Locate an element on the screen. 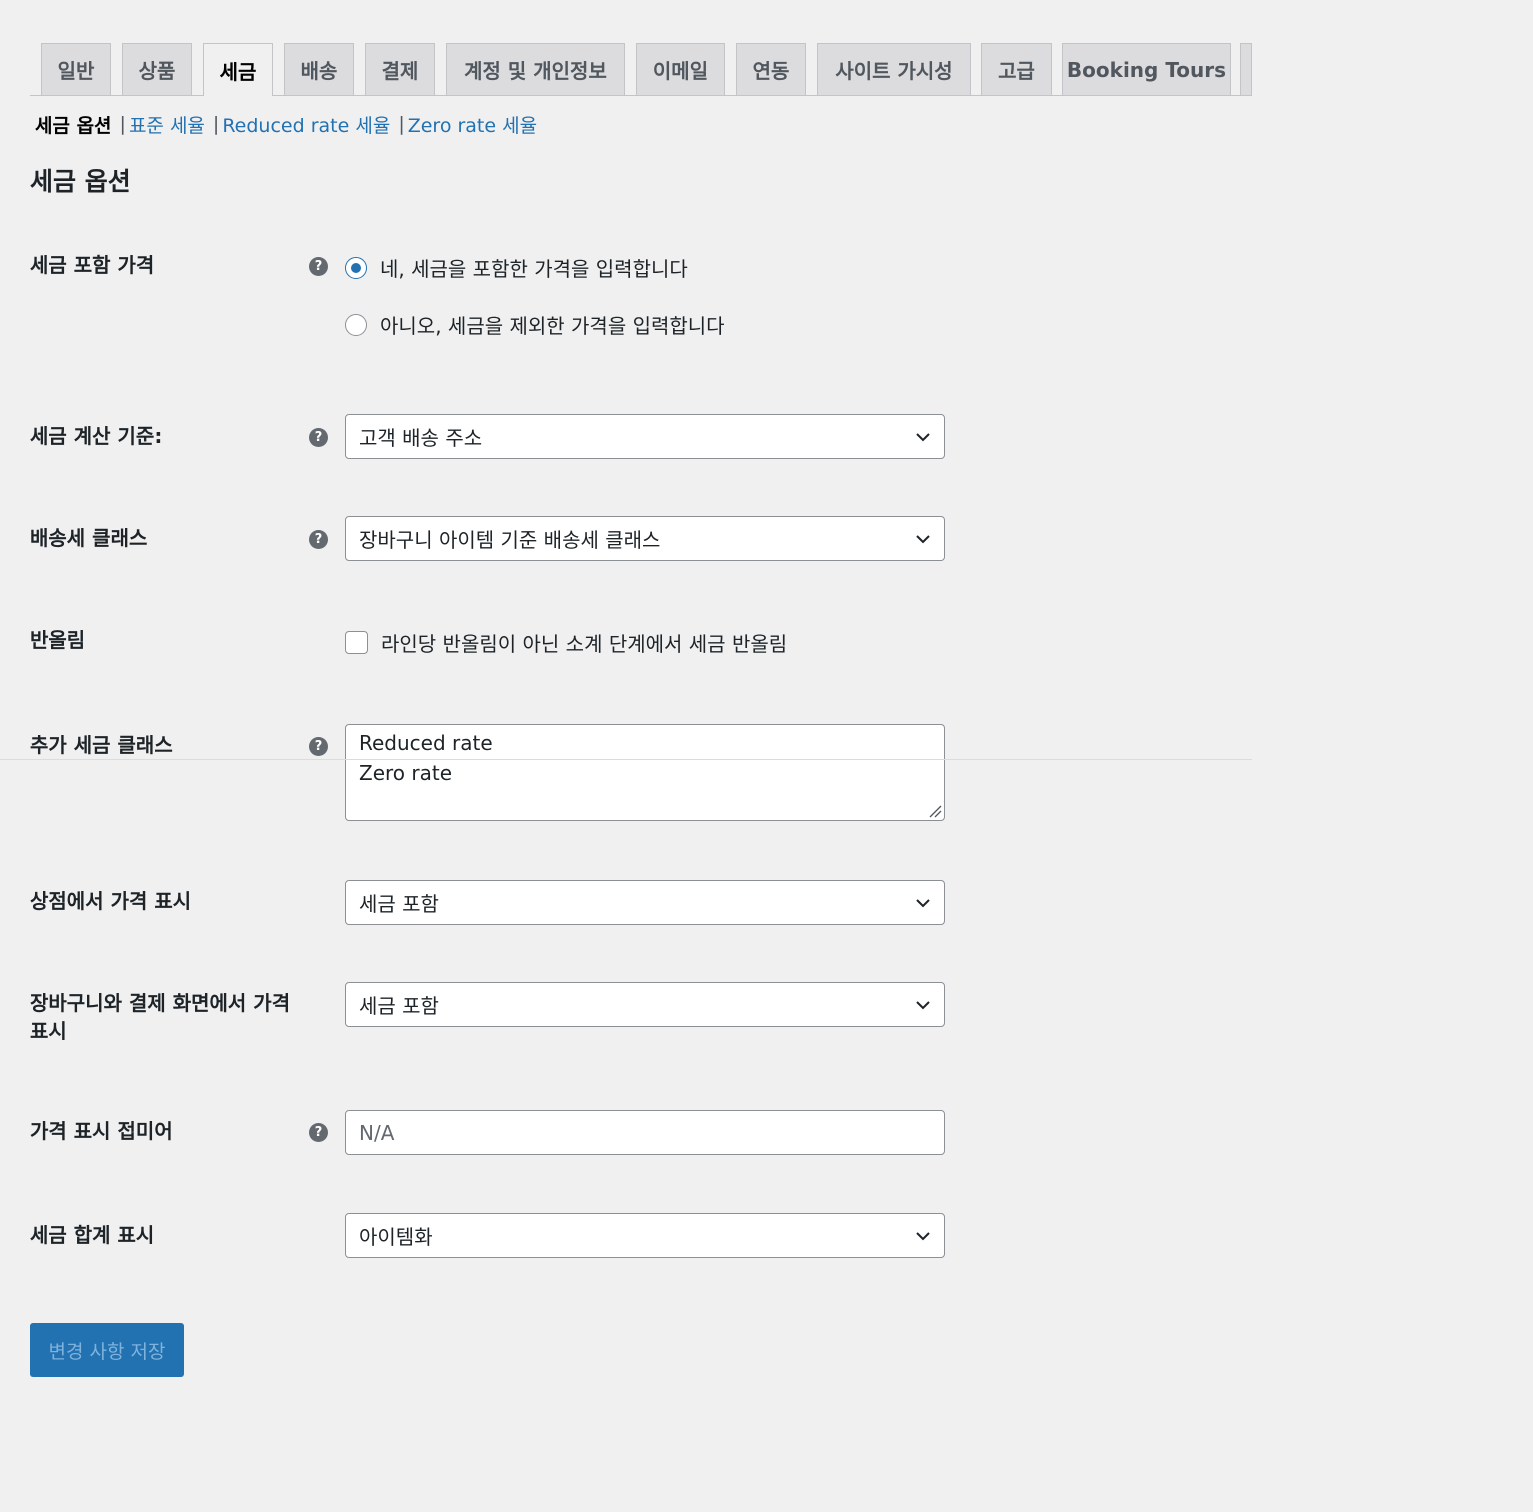 The width and height of the screenshot is (1533, 1512). tab-advanced: 고급 is located at coordinates (1016, 69).